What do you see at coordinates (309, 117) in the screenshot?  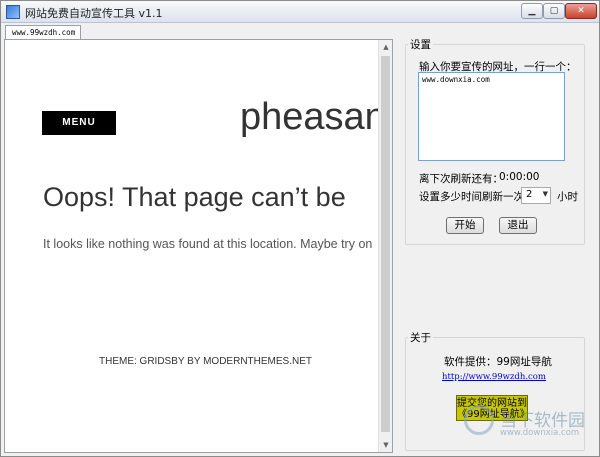 I see `site-title: pheasan` at bounding box center [309, 117].